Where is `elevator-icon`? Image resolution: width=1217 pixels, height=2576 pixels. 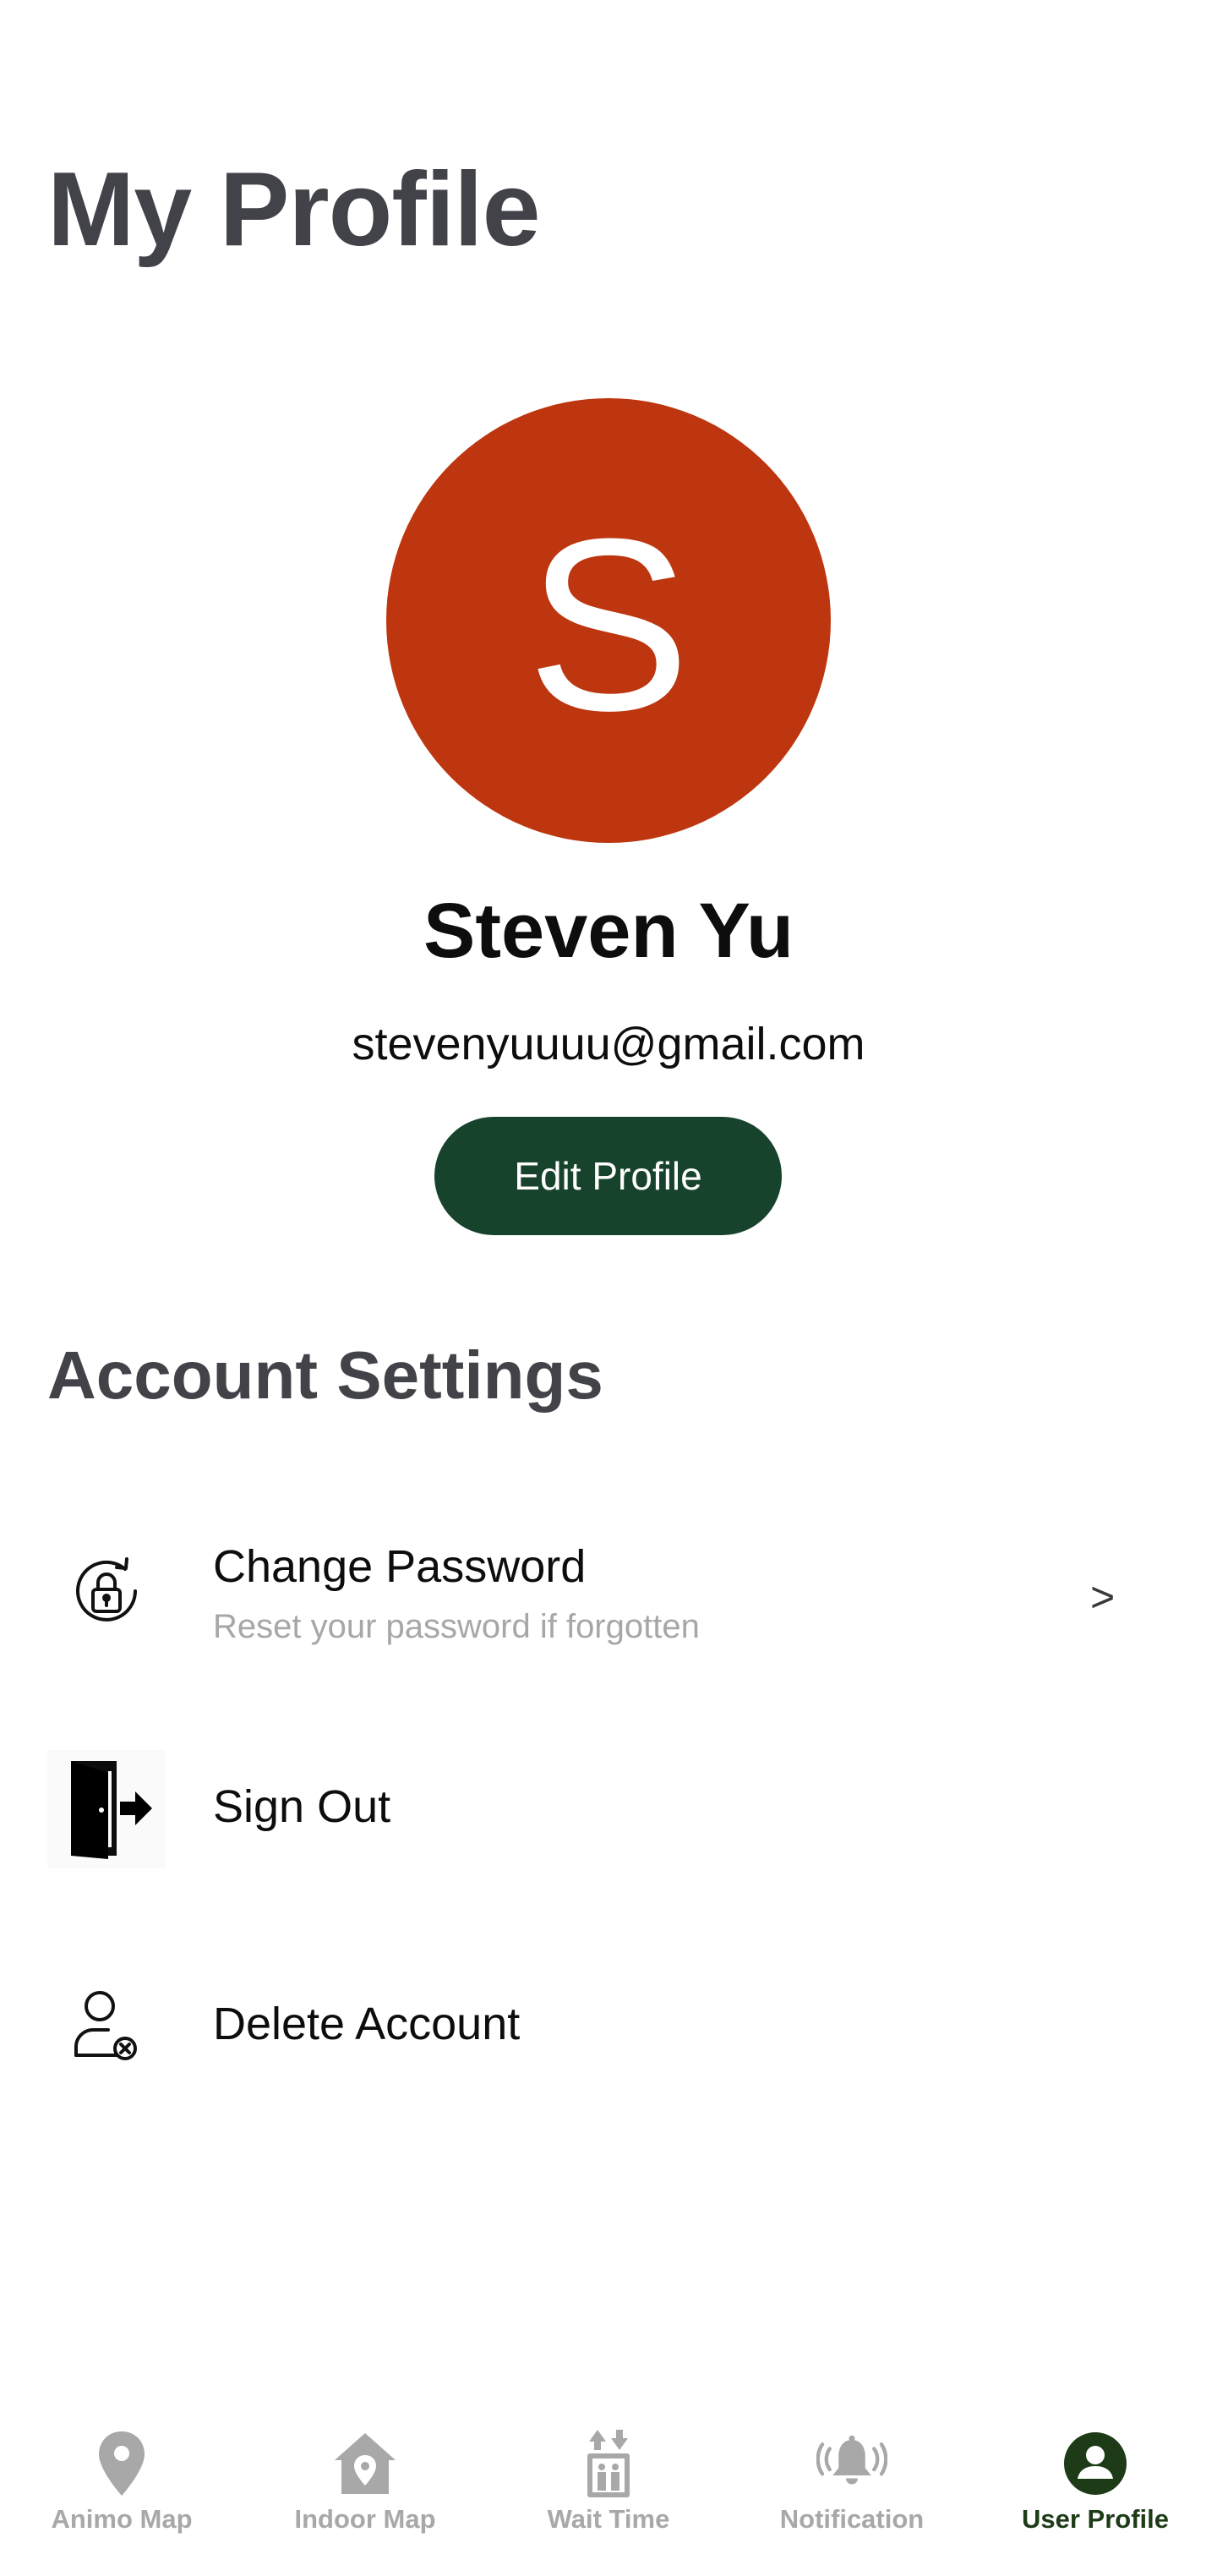
elevator-icon is located at coordinates (608, 2464).